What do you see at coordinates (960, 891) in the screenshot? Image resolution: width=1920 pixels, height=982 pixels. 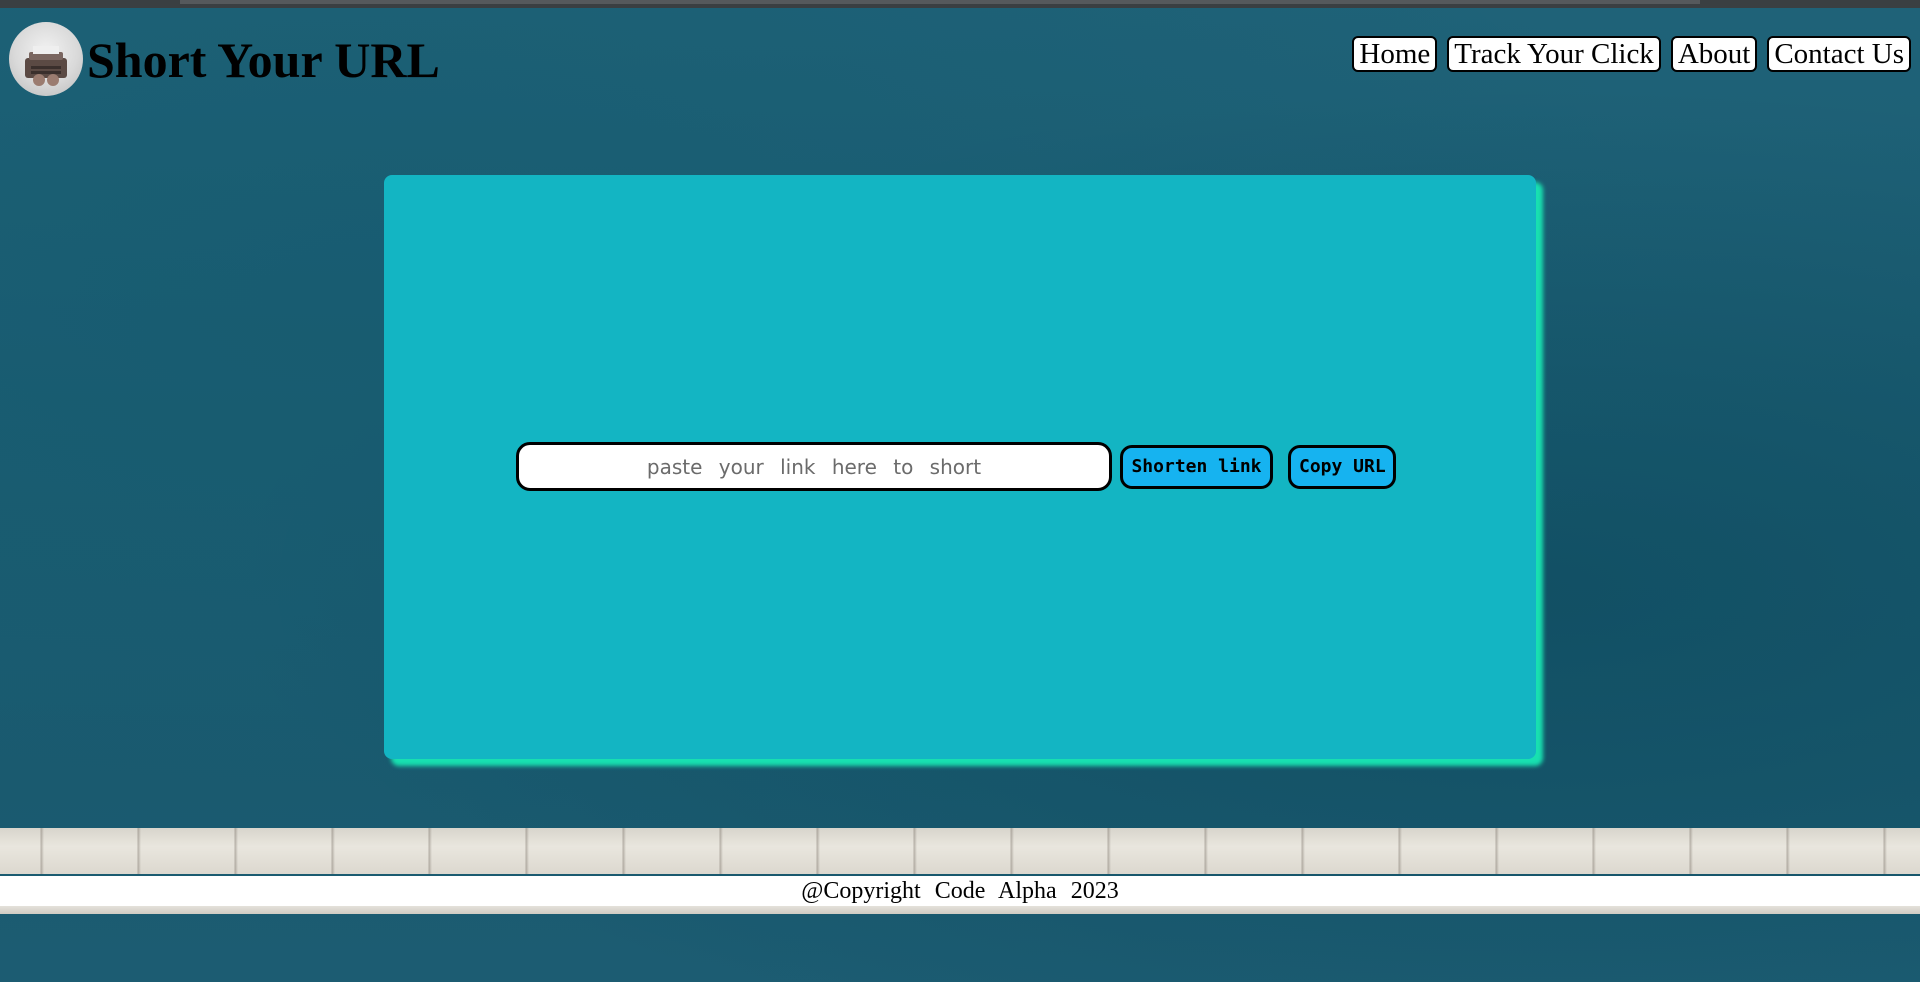 I see `footer-copyright: @Copyright Code Alpha 2023` at bounding box center [960, 891].